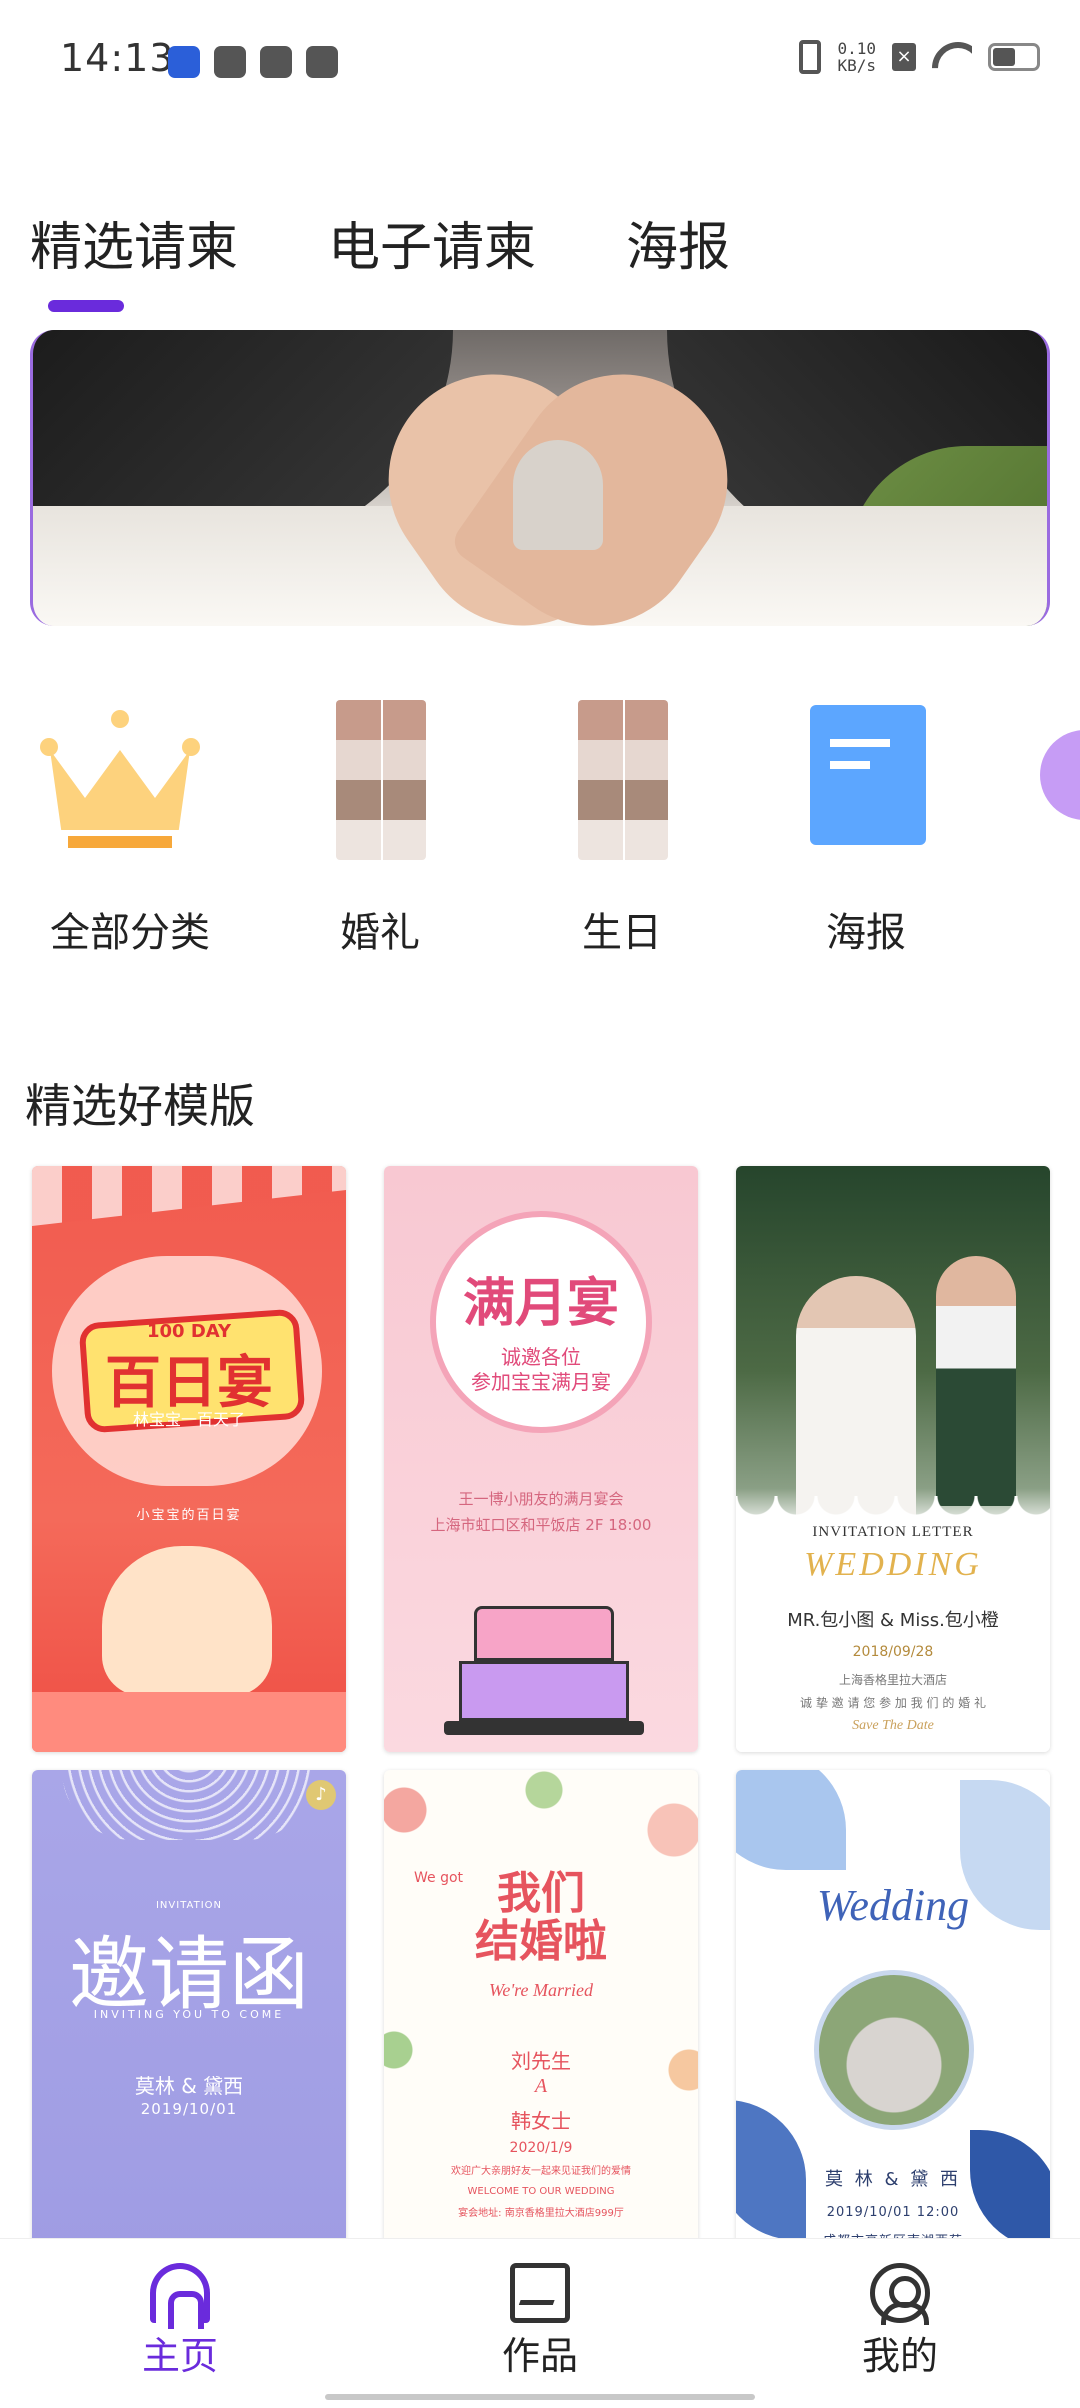  What do you see at coordinates (432, 242) in the screenshot?
I see `tab-electronic-invitations: 电子请柬` at bounding box center [432, 242].